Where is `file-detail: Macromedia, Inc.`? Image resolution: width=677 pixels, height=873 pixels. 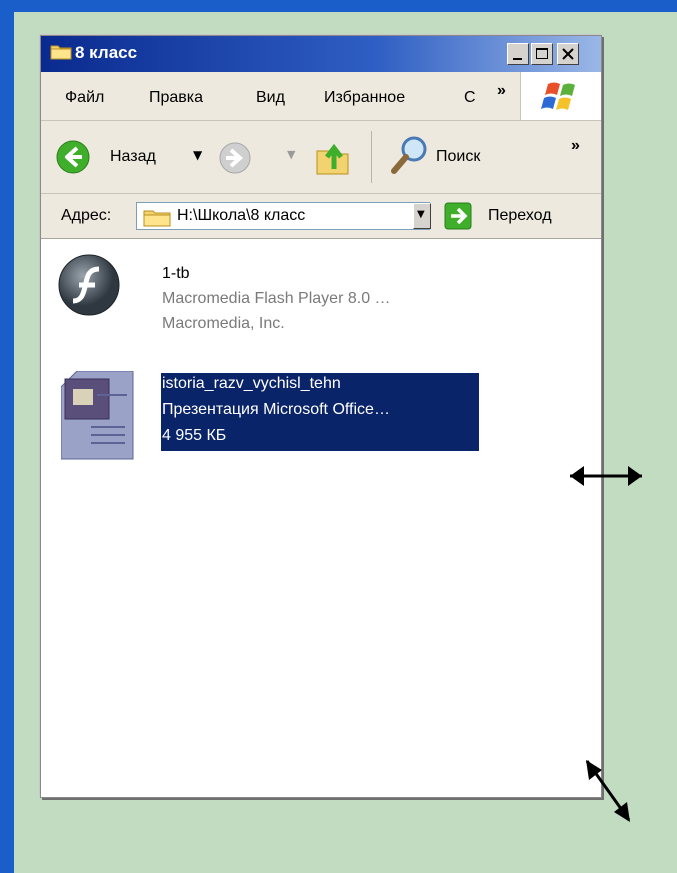
file-detail: Macromedia, Inc. is located at coordinates (223, 323).